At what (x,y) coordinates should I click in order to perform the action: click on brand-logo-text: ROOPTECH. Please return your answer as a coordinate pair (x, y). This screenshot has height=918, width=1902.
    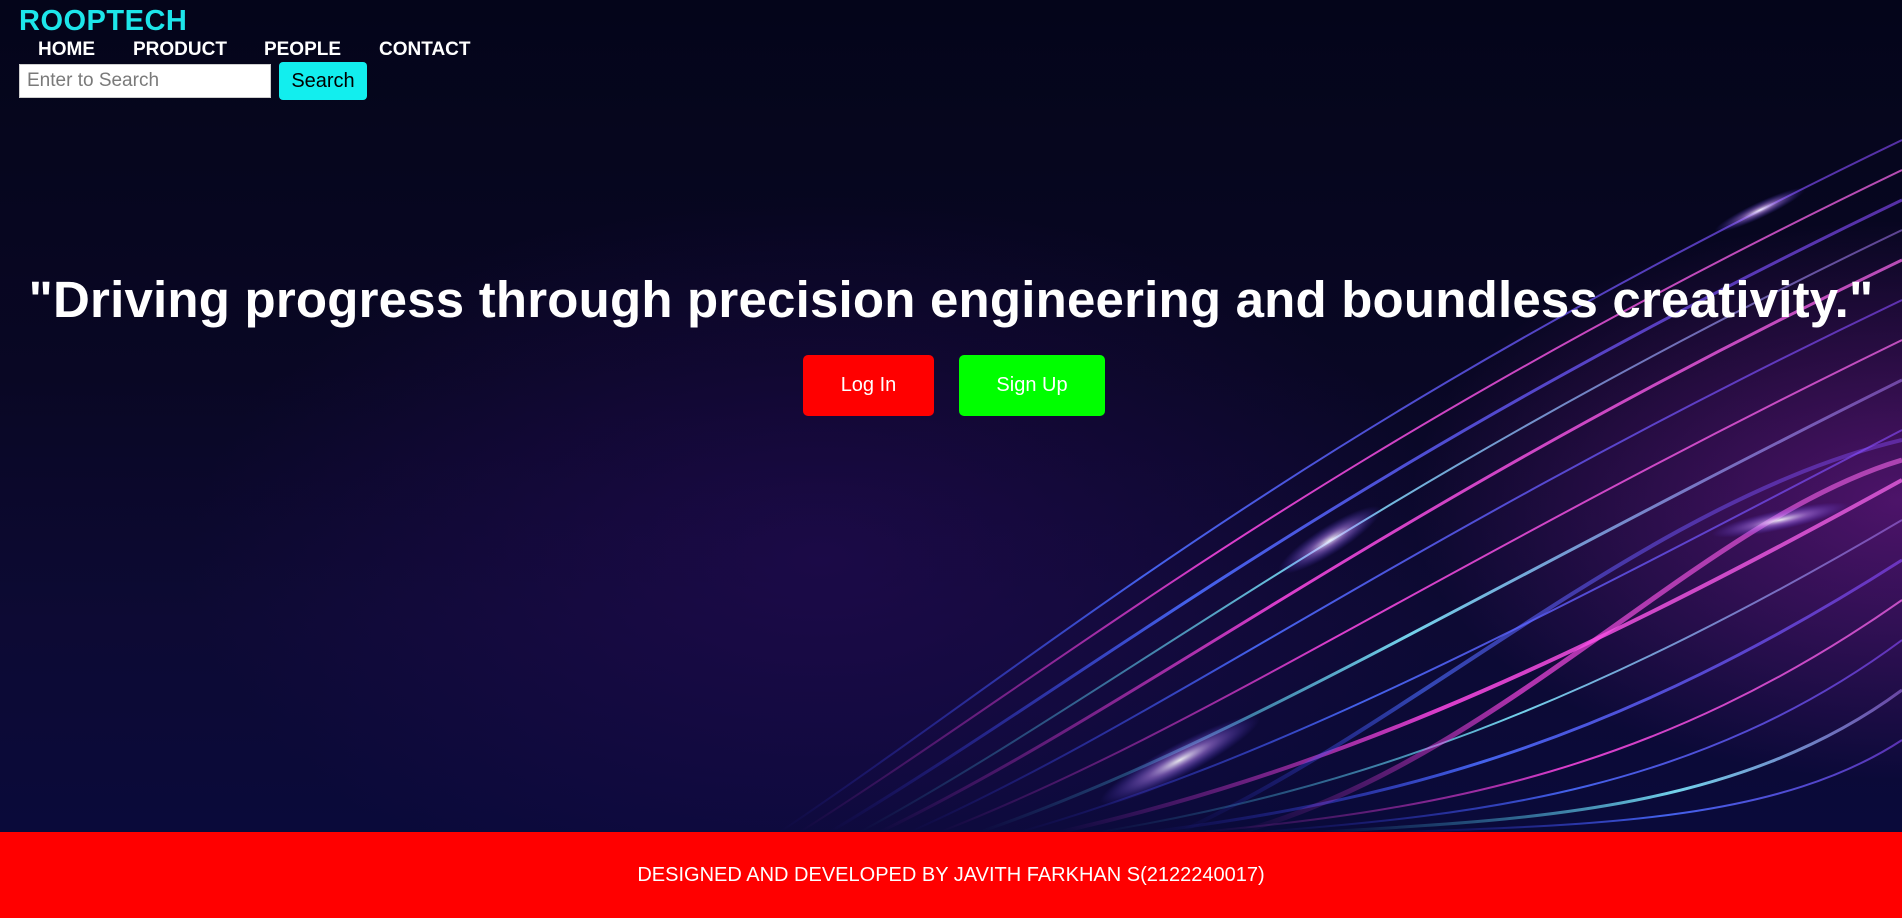
    Looking at the image, I should click on (103, 21).